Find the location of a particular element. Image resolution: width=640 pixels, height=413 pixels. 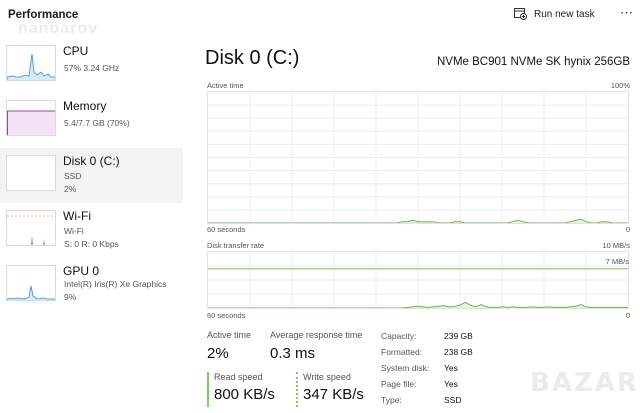

disk-model: NVMe BC901 NVMe SK hynix 256GB is located at coordinates (533, 62).